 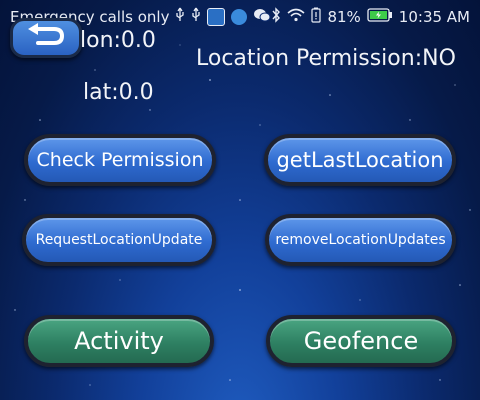 I want to click on check-permission-button: Check Permission, so click(x=120, y=160).